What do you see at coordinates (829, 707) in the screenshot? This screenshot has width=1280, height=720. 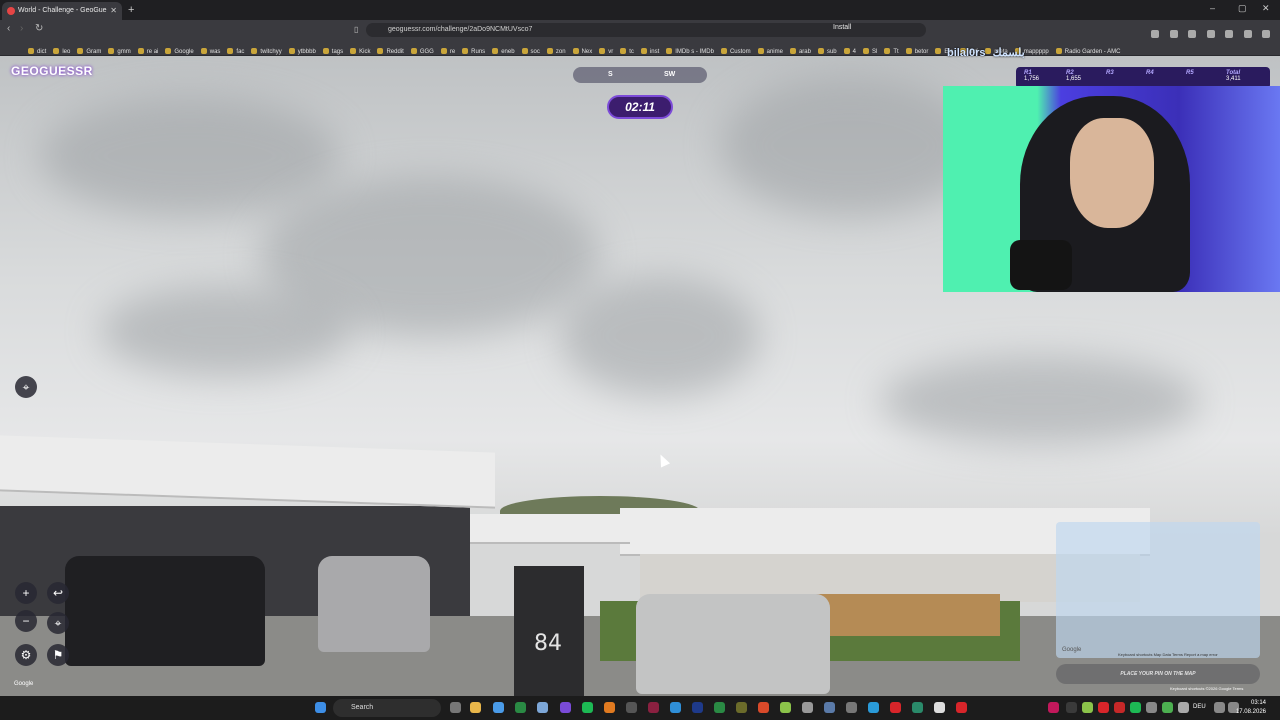 I see `steam-icon` at bounding box center [829, 707].